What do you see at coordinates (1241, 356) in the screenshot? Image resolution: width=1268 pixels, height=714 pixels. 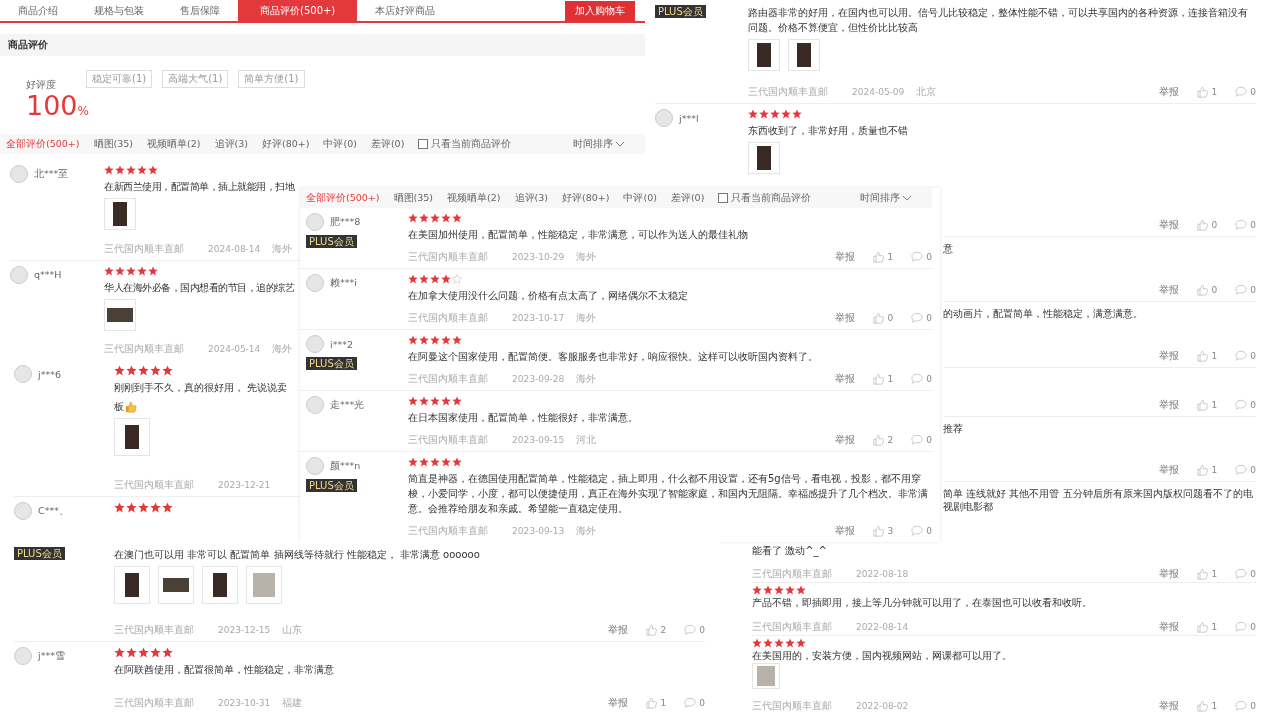 I see `speech-bubble-icon` at bounding box center [1241, 356].